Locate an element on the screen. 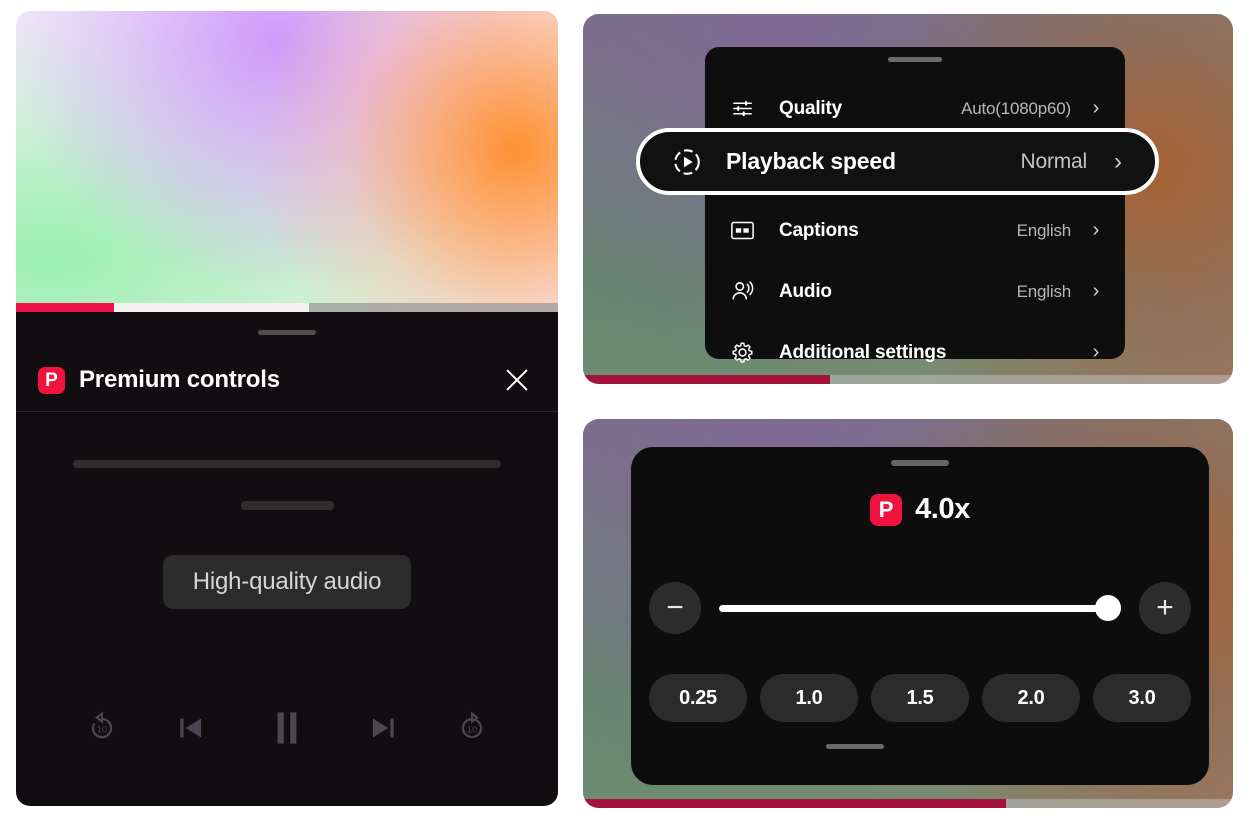  speed-preset-button: 1.0 is located at coordinates (809, 698).